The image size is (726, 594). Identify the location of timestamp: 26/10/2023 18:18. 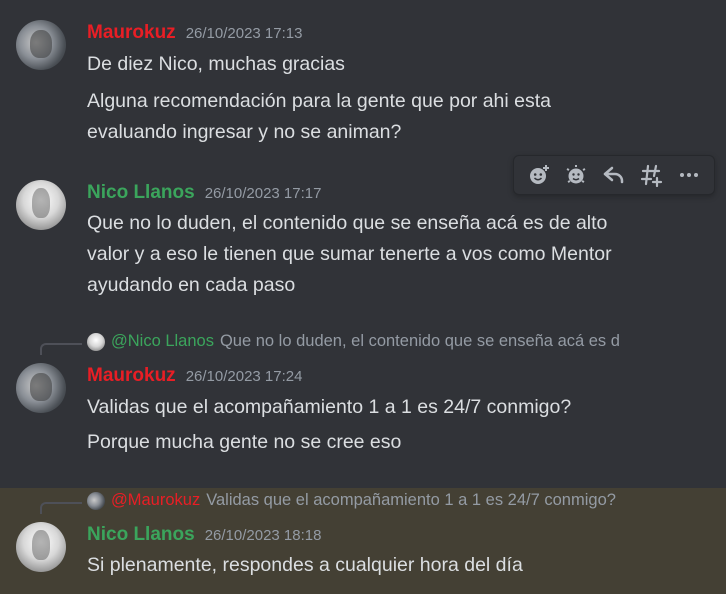
(263, 535).